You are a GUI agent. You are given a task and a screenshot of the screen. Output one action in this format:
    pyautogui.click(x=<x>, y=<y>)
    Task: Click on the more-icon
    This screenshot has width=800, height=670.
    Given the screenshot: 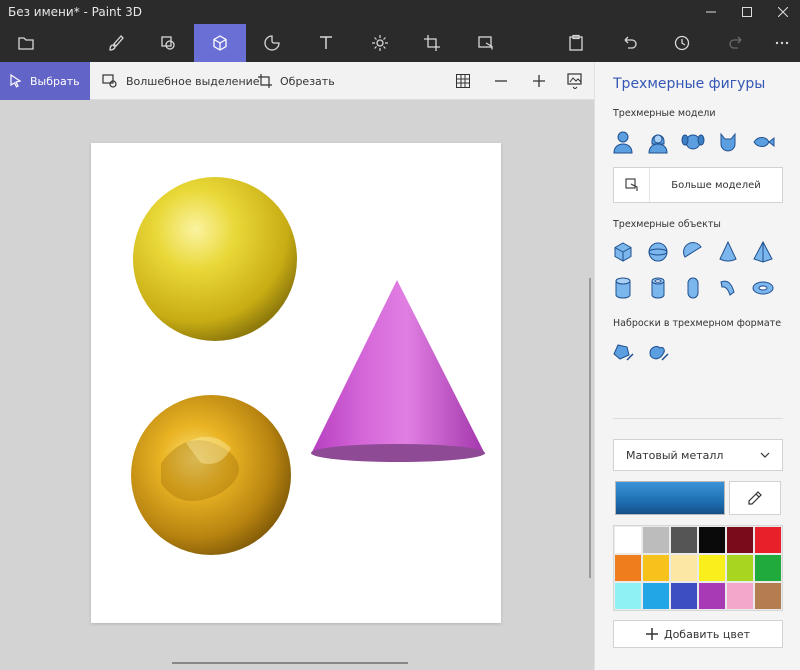 What is the action you would take?
    pyautogui.click(x=778, y=43)
    